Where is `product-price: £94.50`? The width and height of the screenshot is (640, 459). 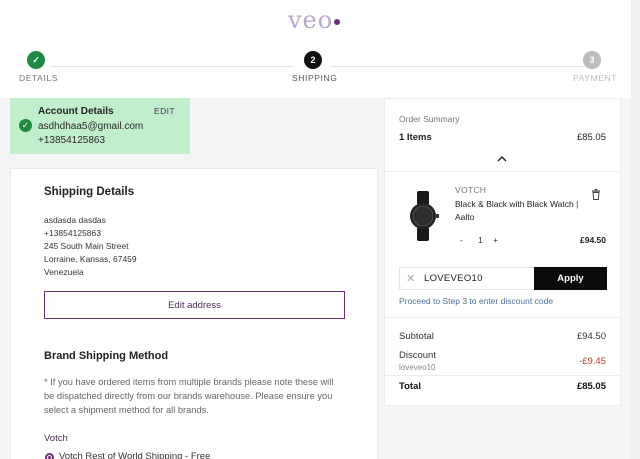 product-price: £94.50 is located at coordinates (593, 240).